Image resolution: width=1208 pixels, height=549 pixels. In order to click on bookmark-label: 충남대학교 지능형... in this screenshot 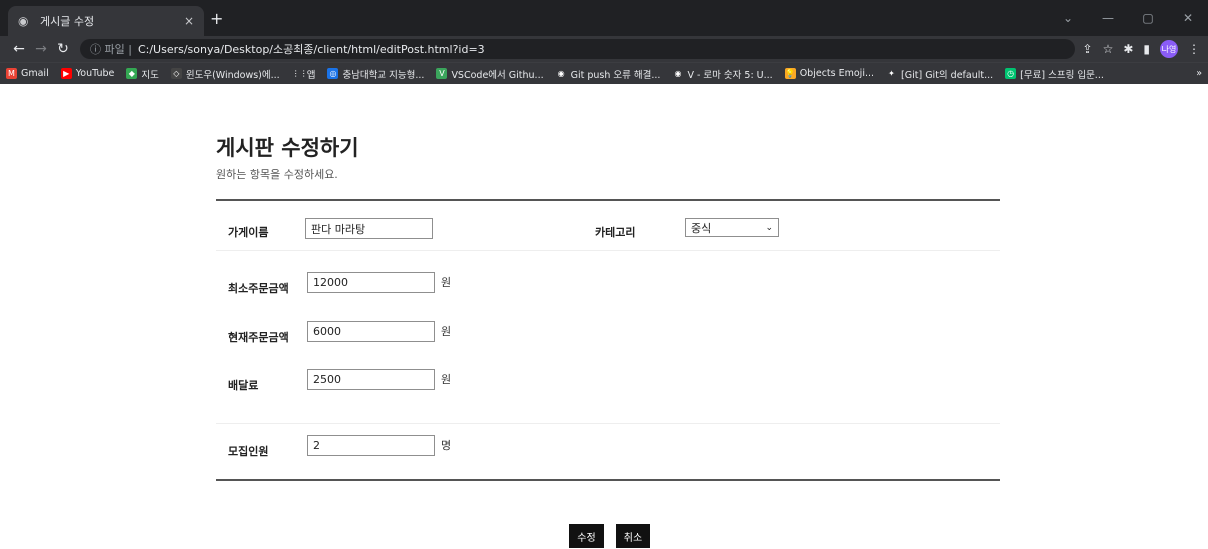, I will do `click(383, 75)`.